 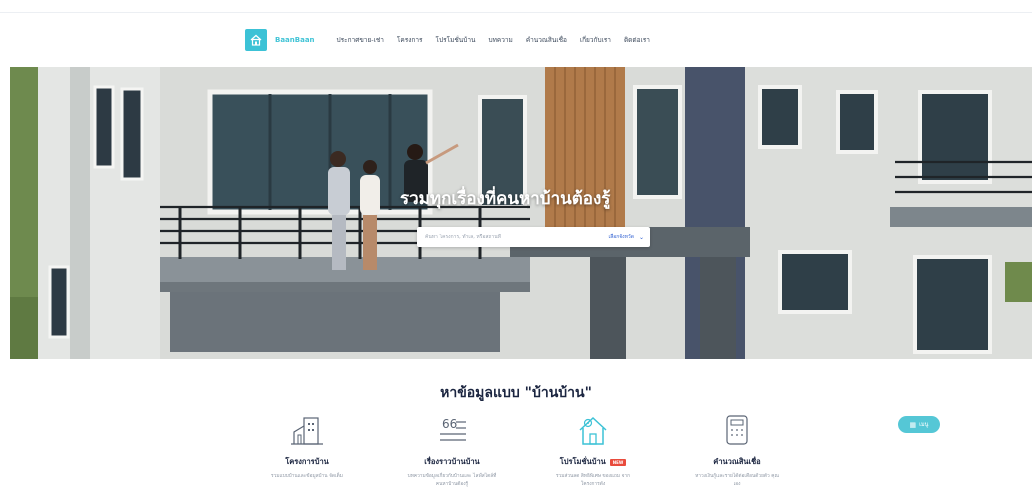 What do you see at coordinates (593, 430) in the screenshot?
I see `house-gear-icon` at bounding box center [593, 430].